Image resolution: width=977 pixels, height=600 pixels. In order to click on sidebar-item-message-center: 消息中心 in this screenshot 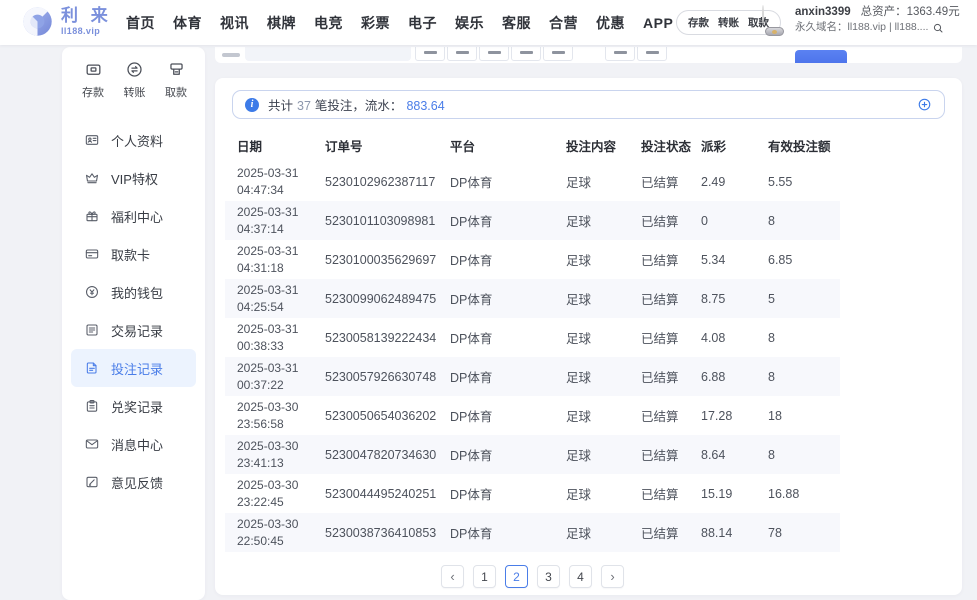, I will do `click(133, 444)`.